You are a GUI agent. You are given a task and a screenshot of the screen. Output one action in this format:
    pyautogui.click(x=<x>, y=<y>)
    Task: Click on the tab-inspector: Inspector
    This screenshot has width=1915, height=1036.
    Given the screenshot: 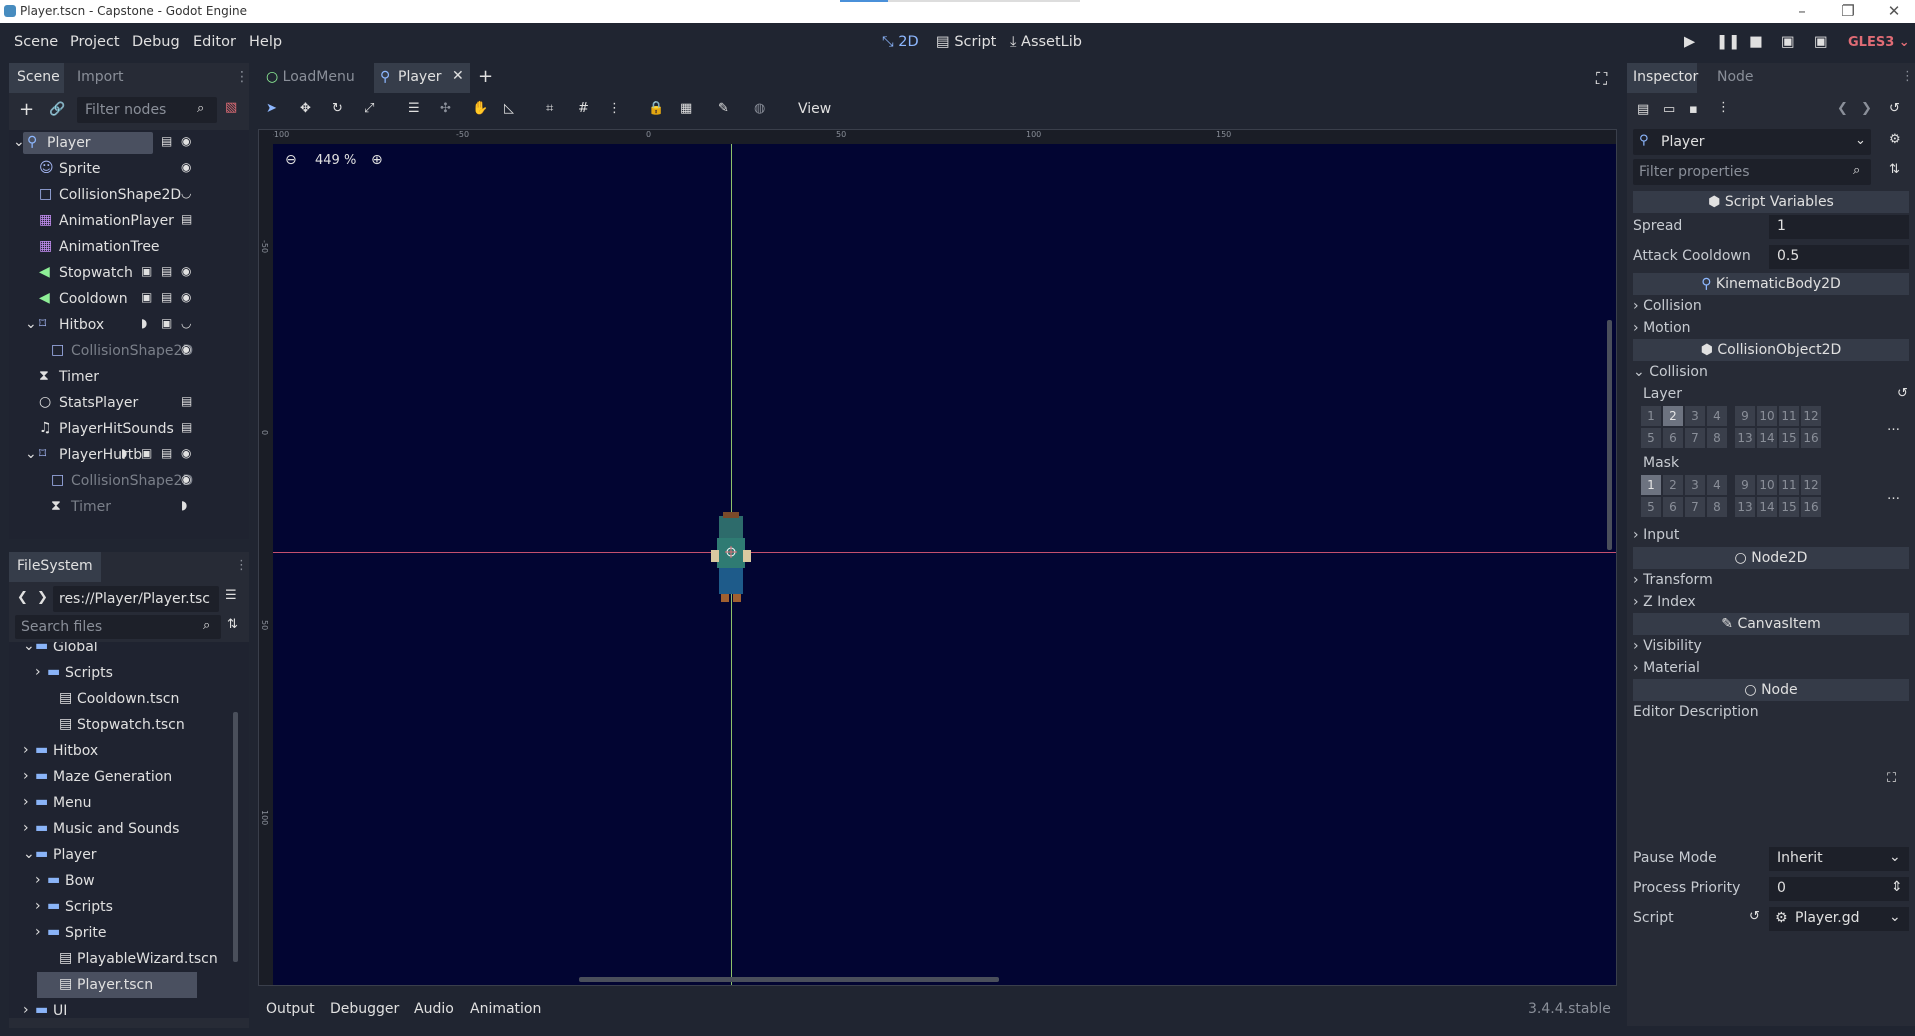 What is the action you would take?
    pyautogui.click(x=1662, y=78)
    